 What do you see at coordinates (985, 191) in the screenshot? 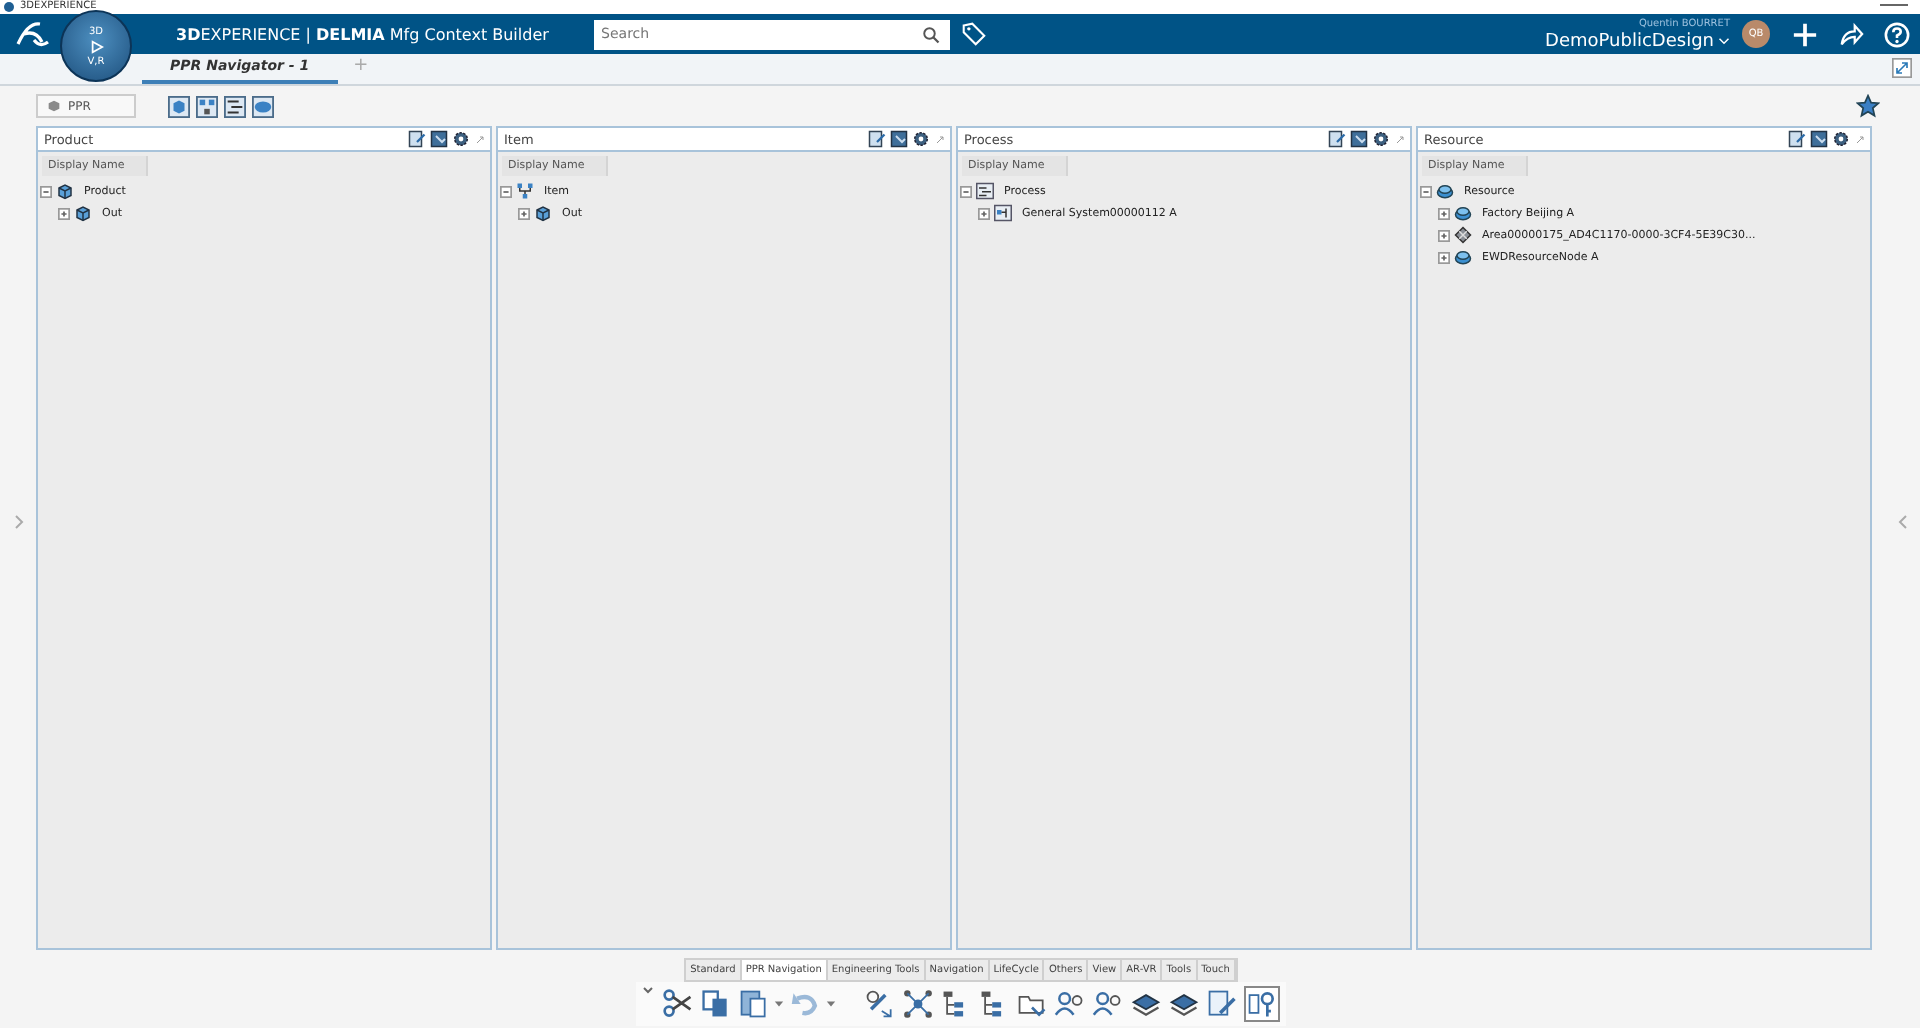
I see `process-icon` at bounding box center [985, 191].